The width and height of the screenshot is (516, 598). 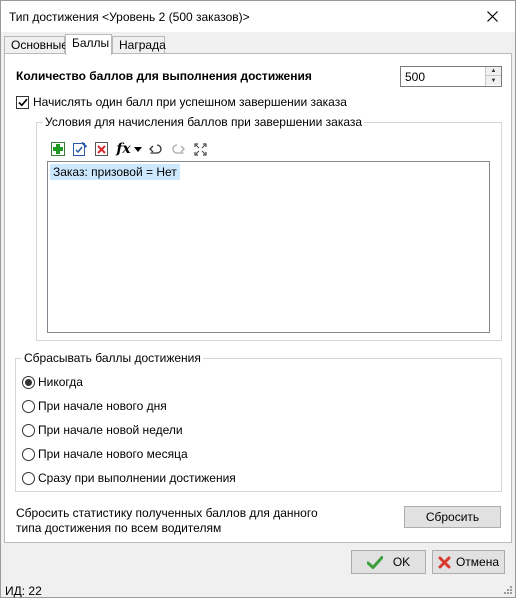 I want to click on radio-selected-dot, so click(x=28, y=382).